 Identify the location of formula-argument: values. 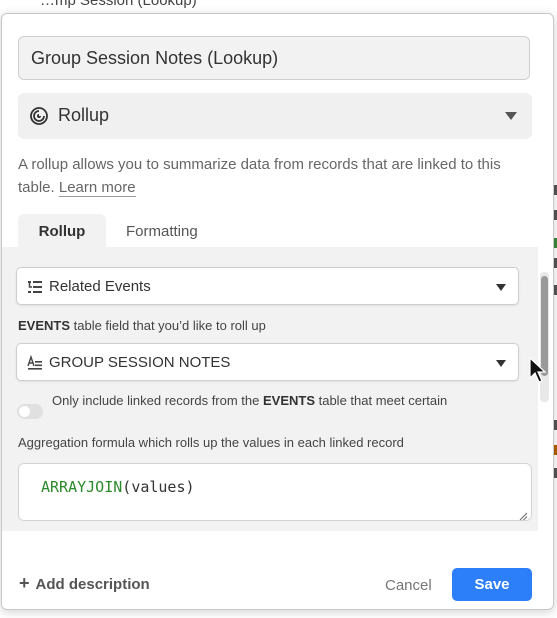
(158, 487).